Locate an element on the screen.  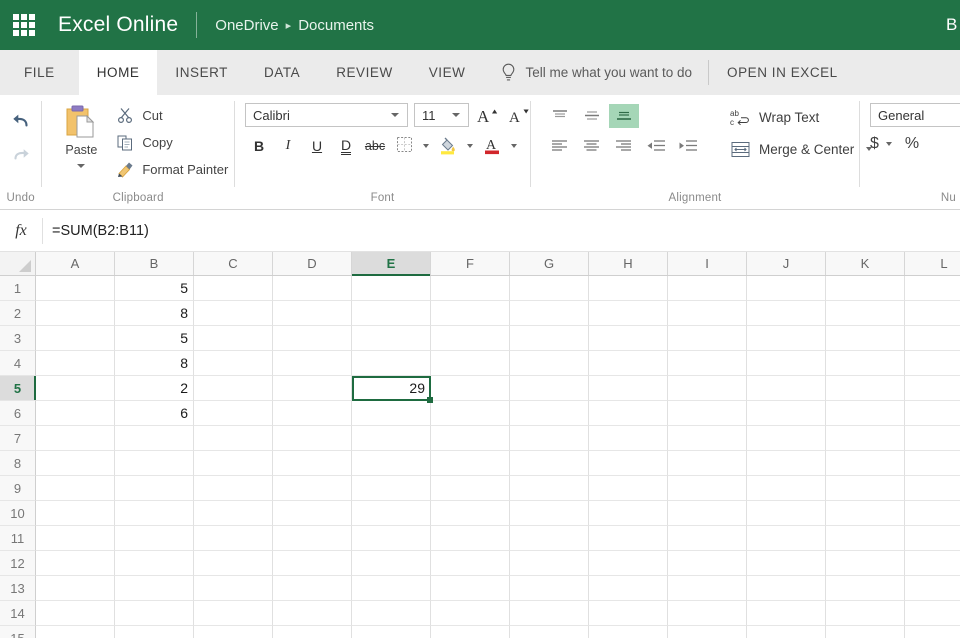
tab-data: DATA is located at coordinates (282, 72).